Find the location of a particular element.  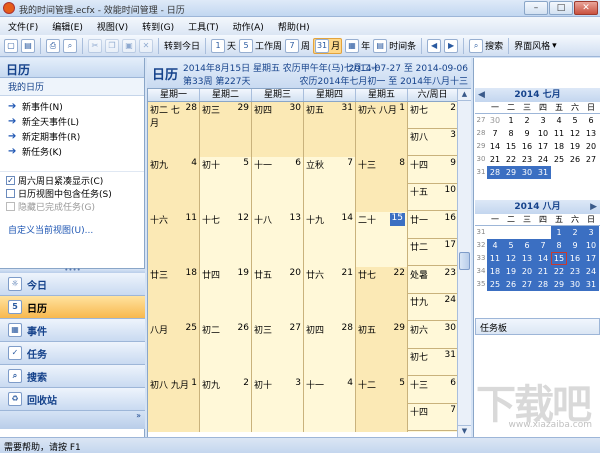

day-cell: 廿六 21 is located at coordinates (330, 294).